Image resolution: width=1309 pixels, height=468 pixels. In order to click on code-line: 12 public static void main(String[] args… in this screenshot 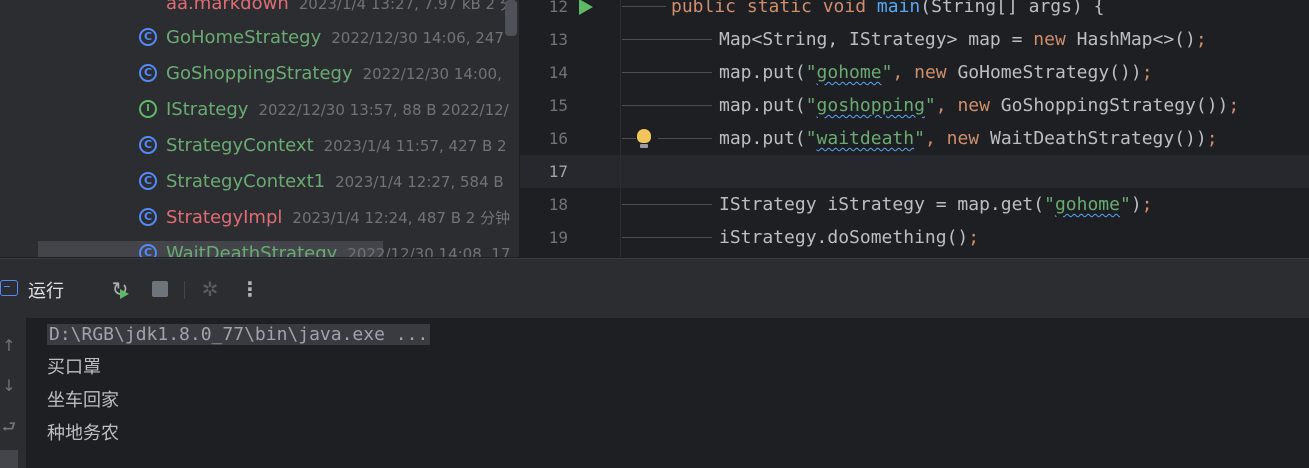, I will do `click(914, 11)`.